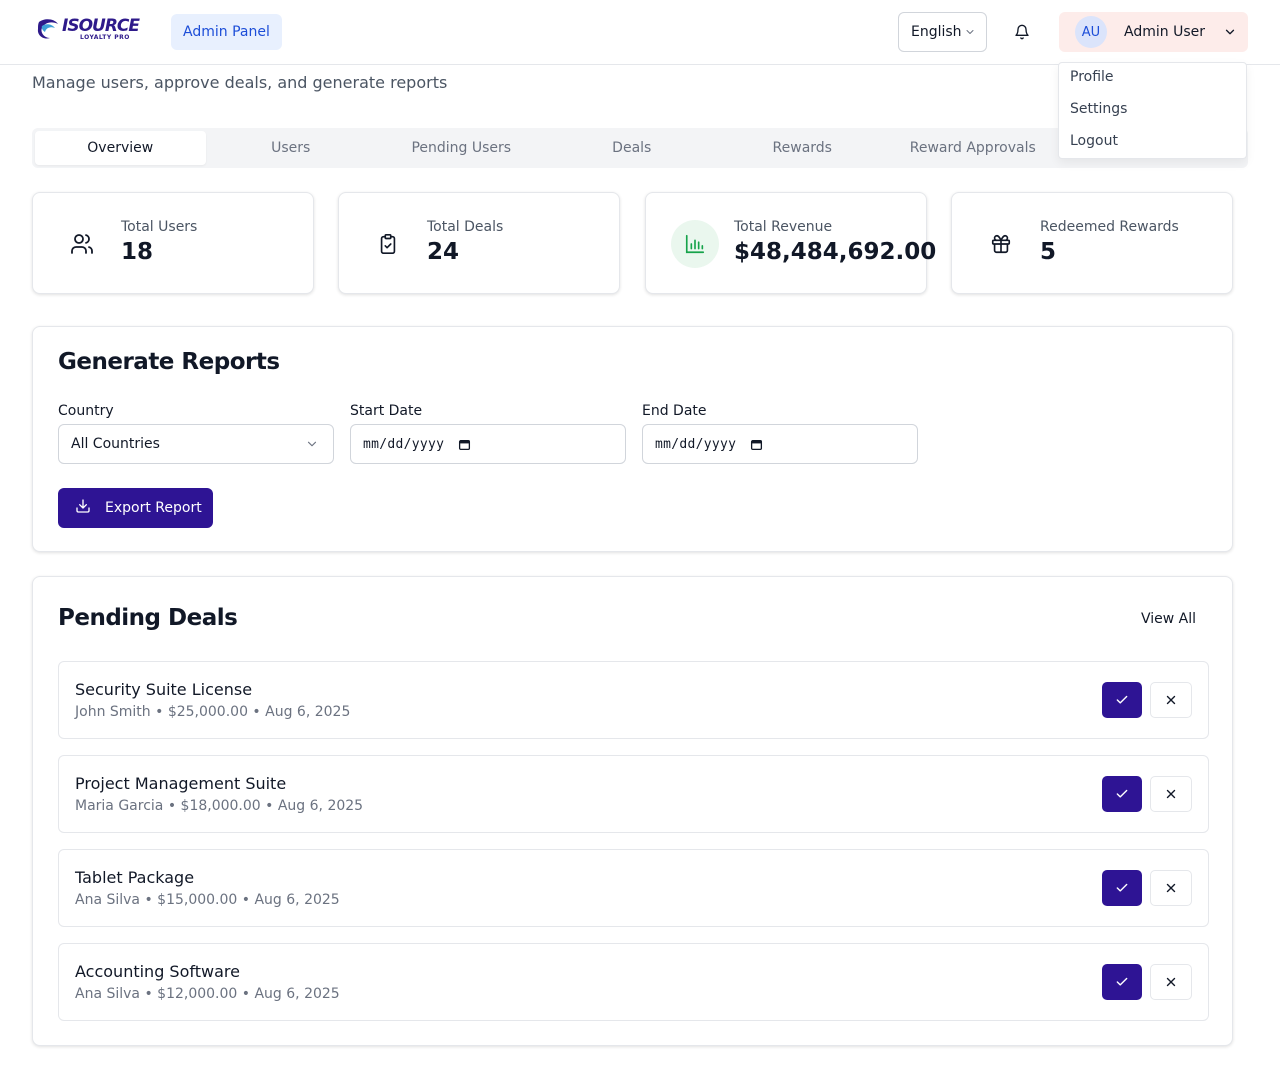 Image resolution: width=1280 pixels, height=1078 pixels. What do you see at coordinates (1091, 32) in the screenshot?
I see `avatar: AU` at bounding box center [1091, 32].